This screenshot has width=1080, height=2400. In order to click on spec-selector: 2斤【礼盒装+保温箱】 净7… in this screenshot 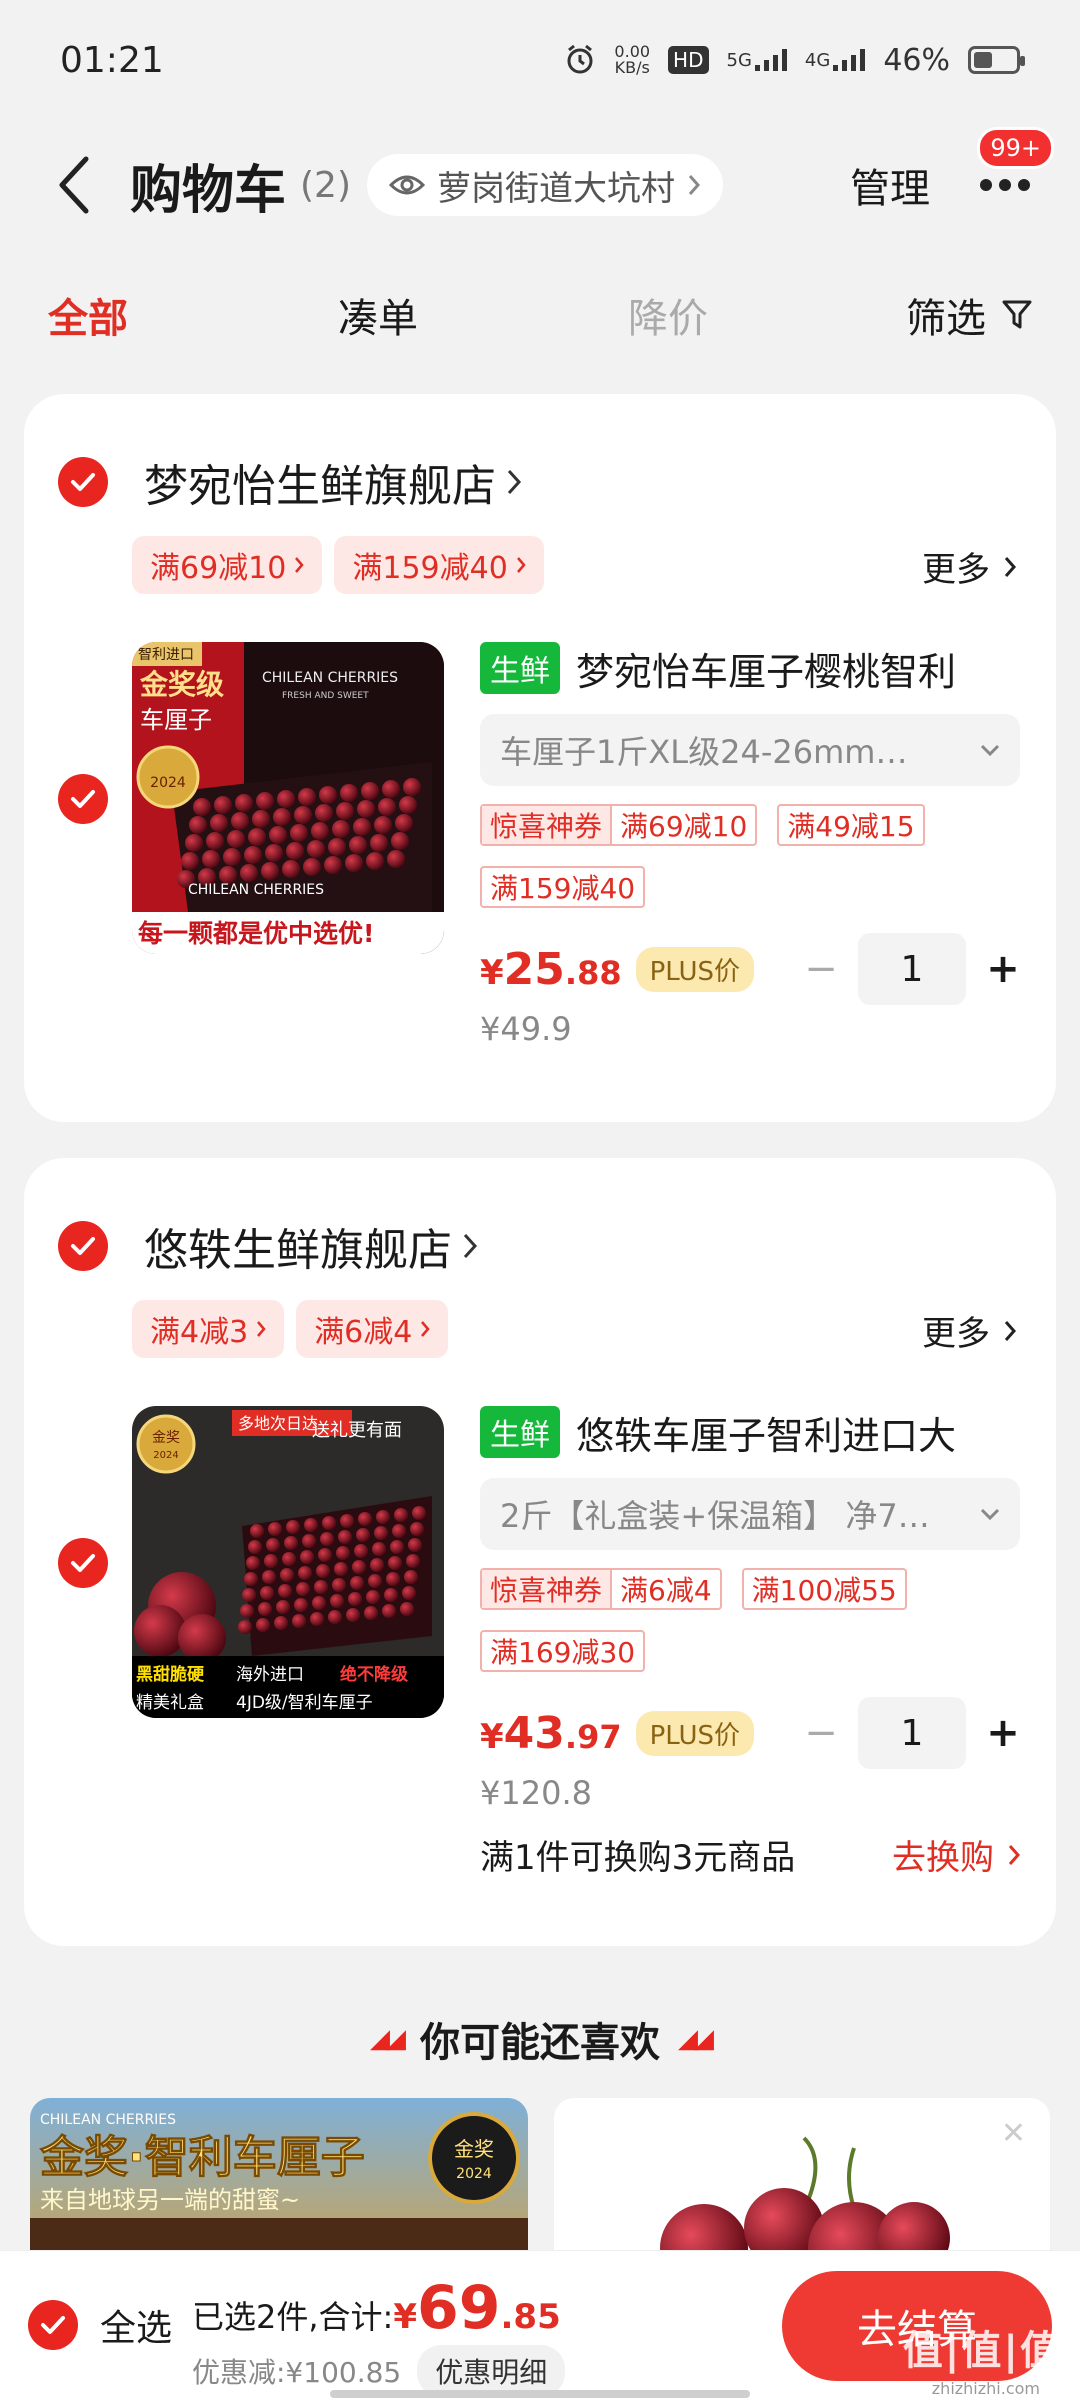, I will do `click(750, 1514)`.